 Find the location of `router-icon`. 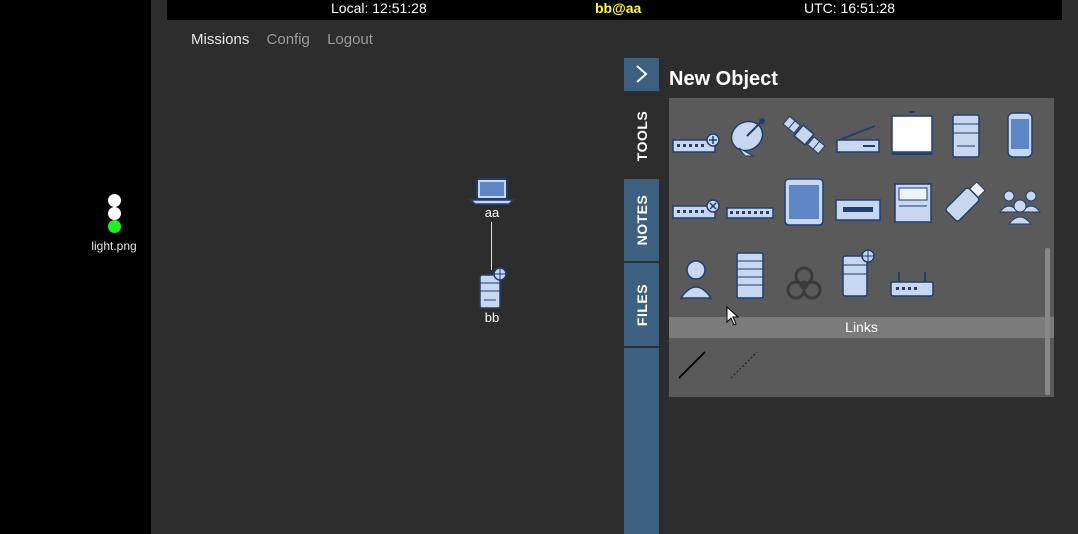

router-icon is located at coordinates (912, 283).